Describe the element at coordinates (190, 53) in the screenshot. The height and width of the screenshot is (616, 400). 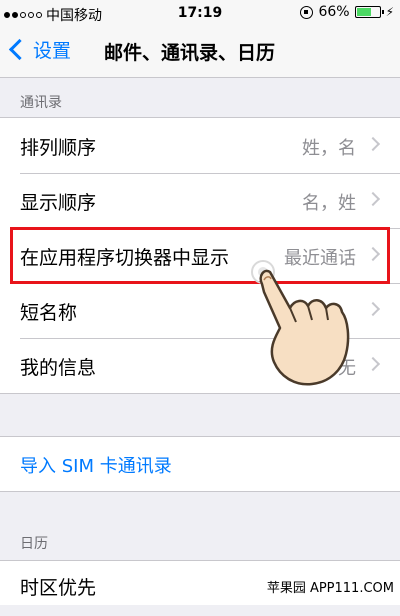
I see `page-title: 邮件、通讯录、日历` at that location.